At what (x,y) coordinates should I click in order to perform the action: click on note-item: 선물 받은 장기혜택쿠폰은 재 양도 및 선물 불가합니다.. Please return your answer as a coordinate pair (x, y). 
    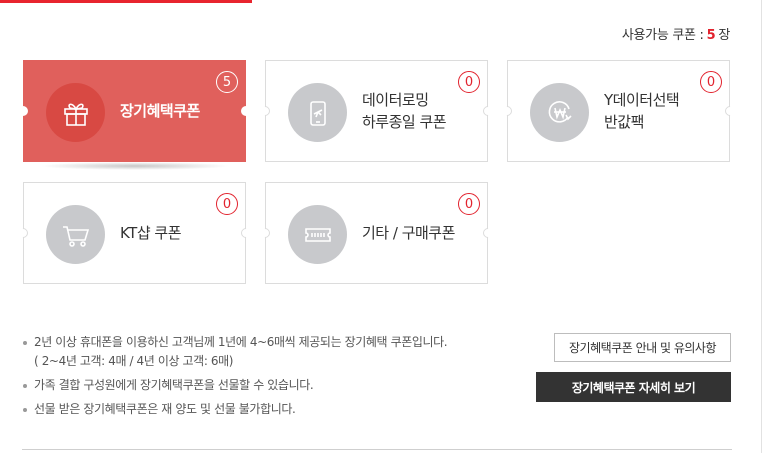
    Looking at the image, I should click on (262, 409).